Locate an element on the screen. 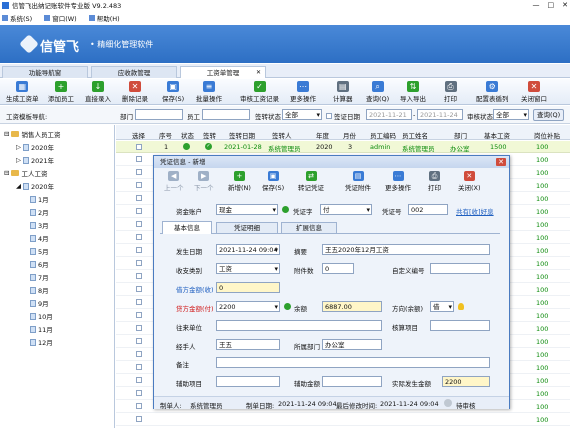 This screenshot has height=428, width=570. transfer-voucher-button: ⇄ 转记凭证 is located at coordinates (311, 181).